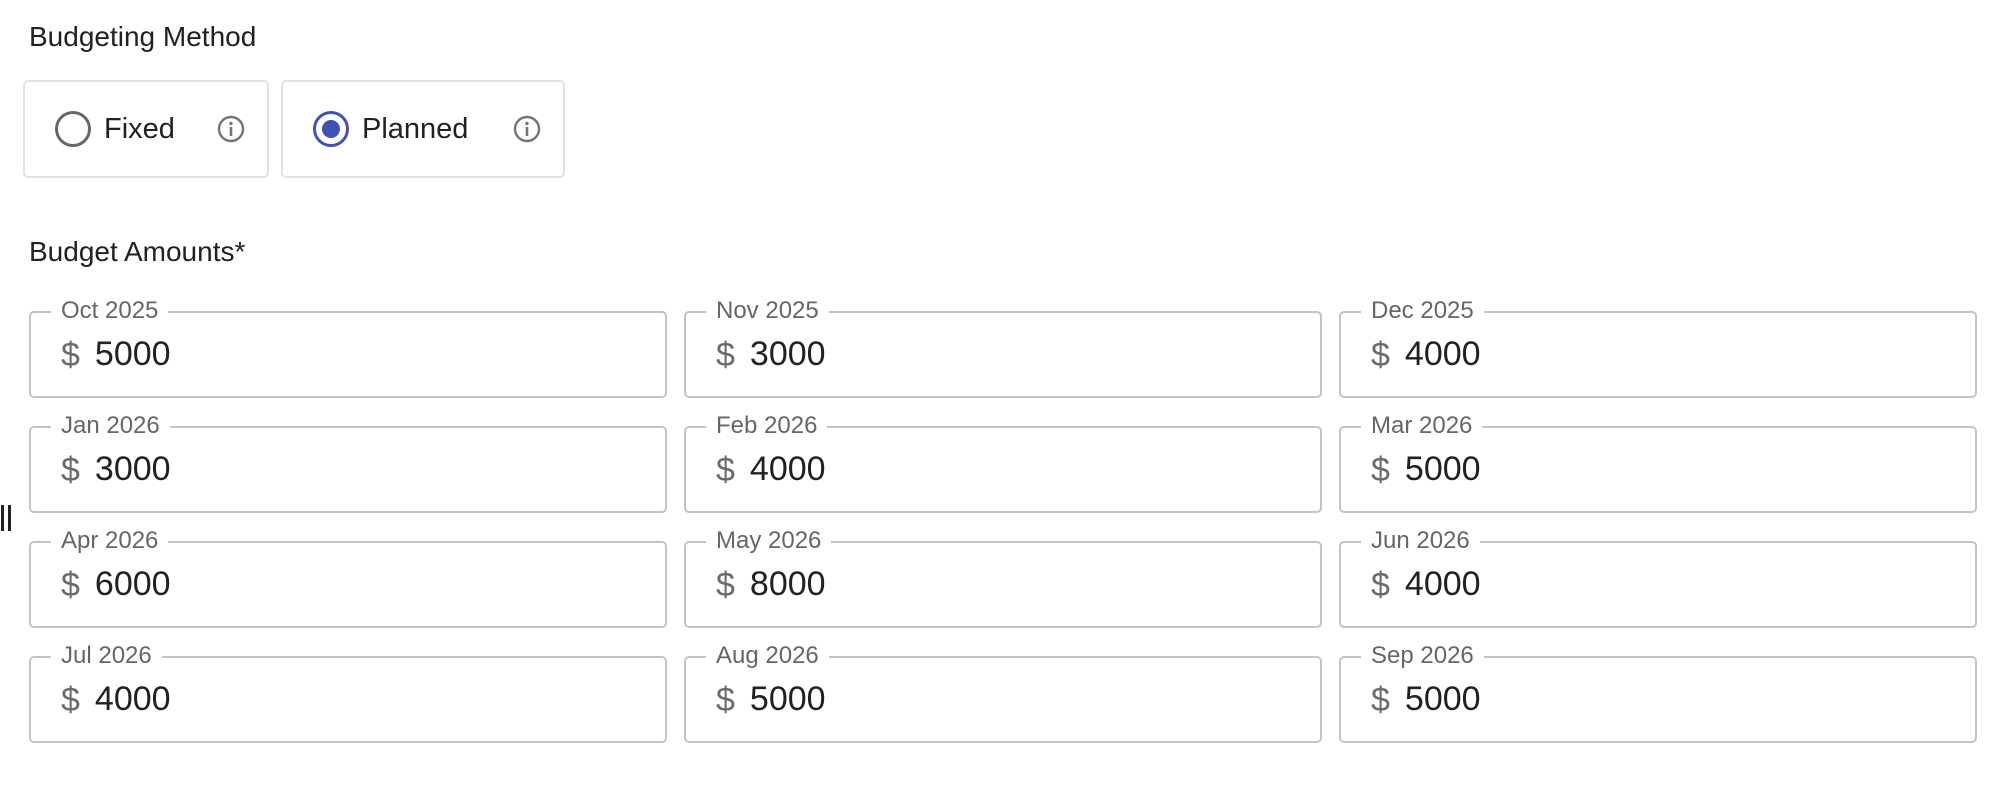  I want to click on amount-field-oct-2025: Oct 2025 $, so click(348, 347).